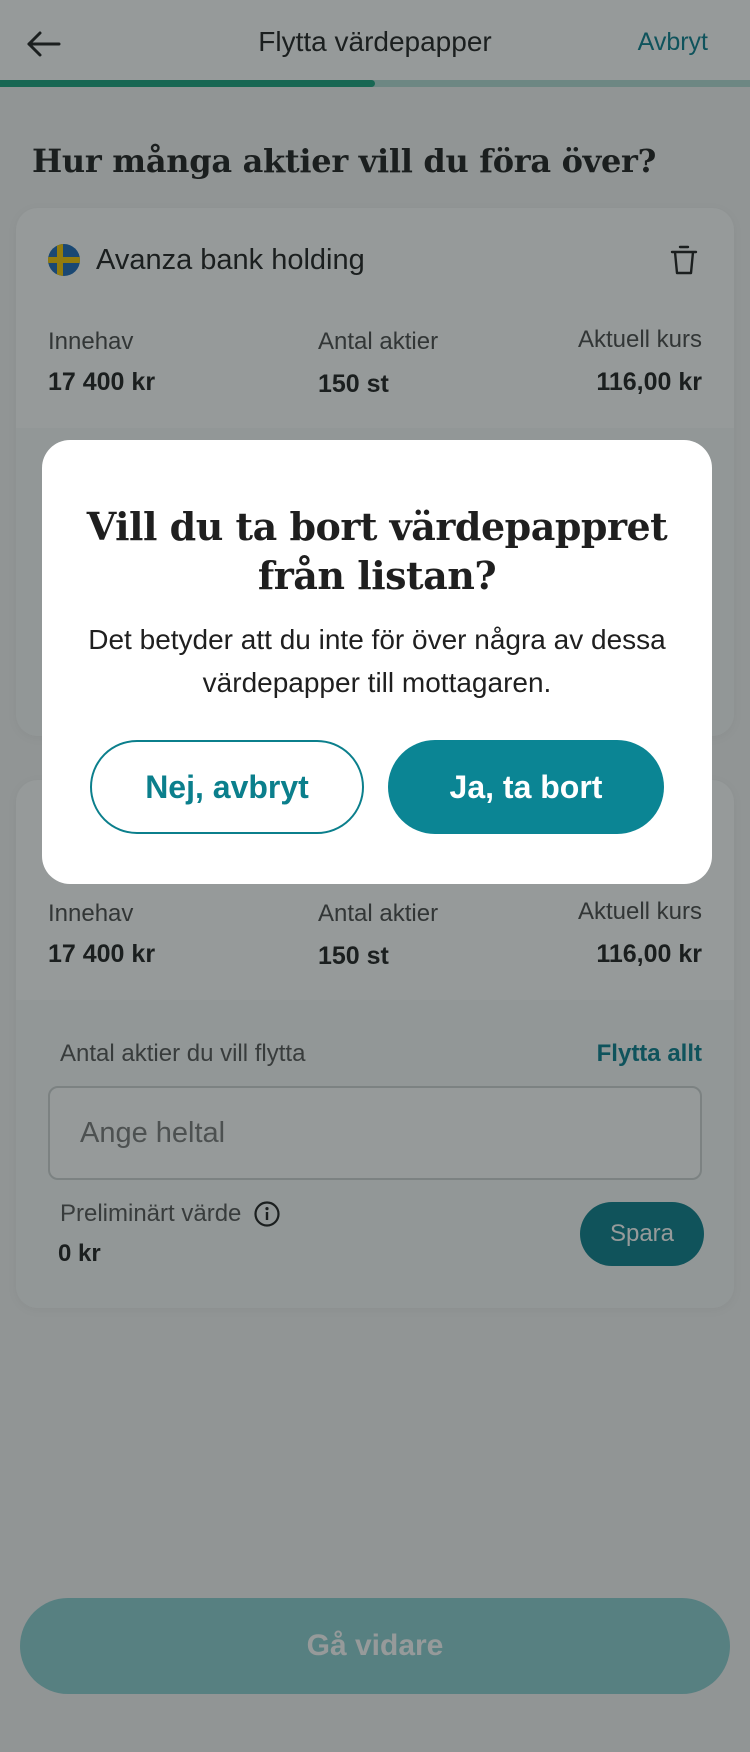 This screenshot has height=1752, width=750. Describe the element at coordinates (526, 787) in the screenshot. I see `confirm-remove-button: Ja, ta bort` at that location.